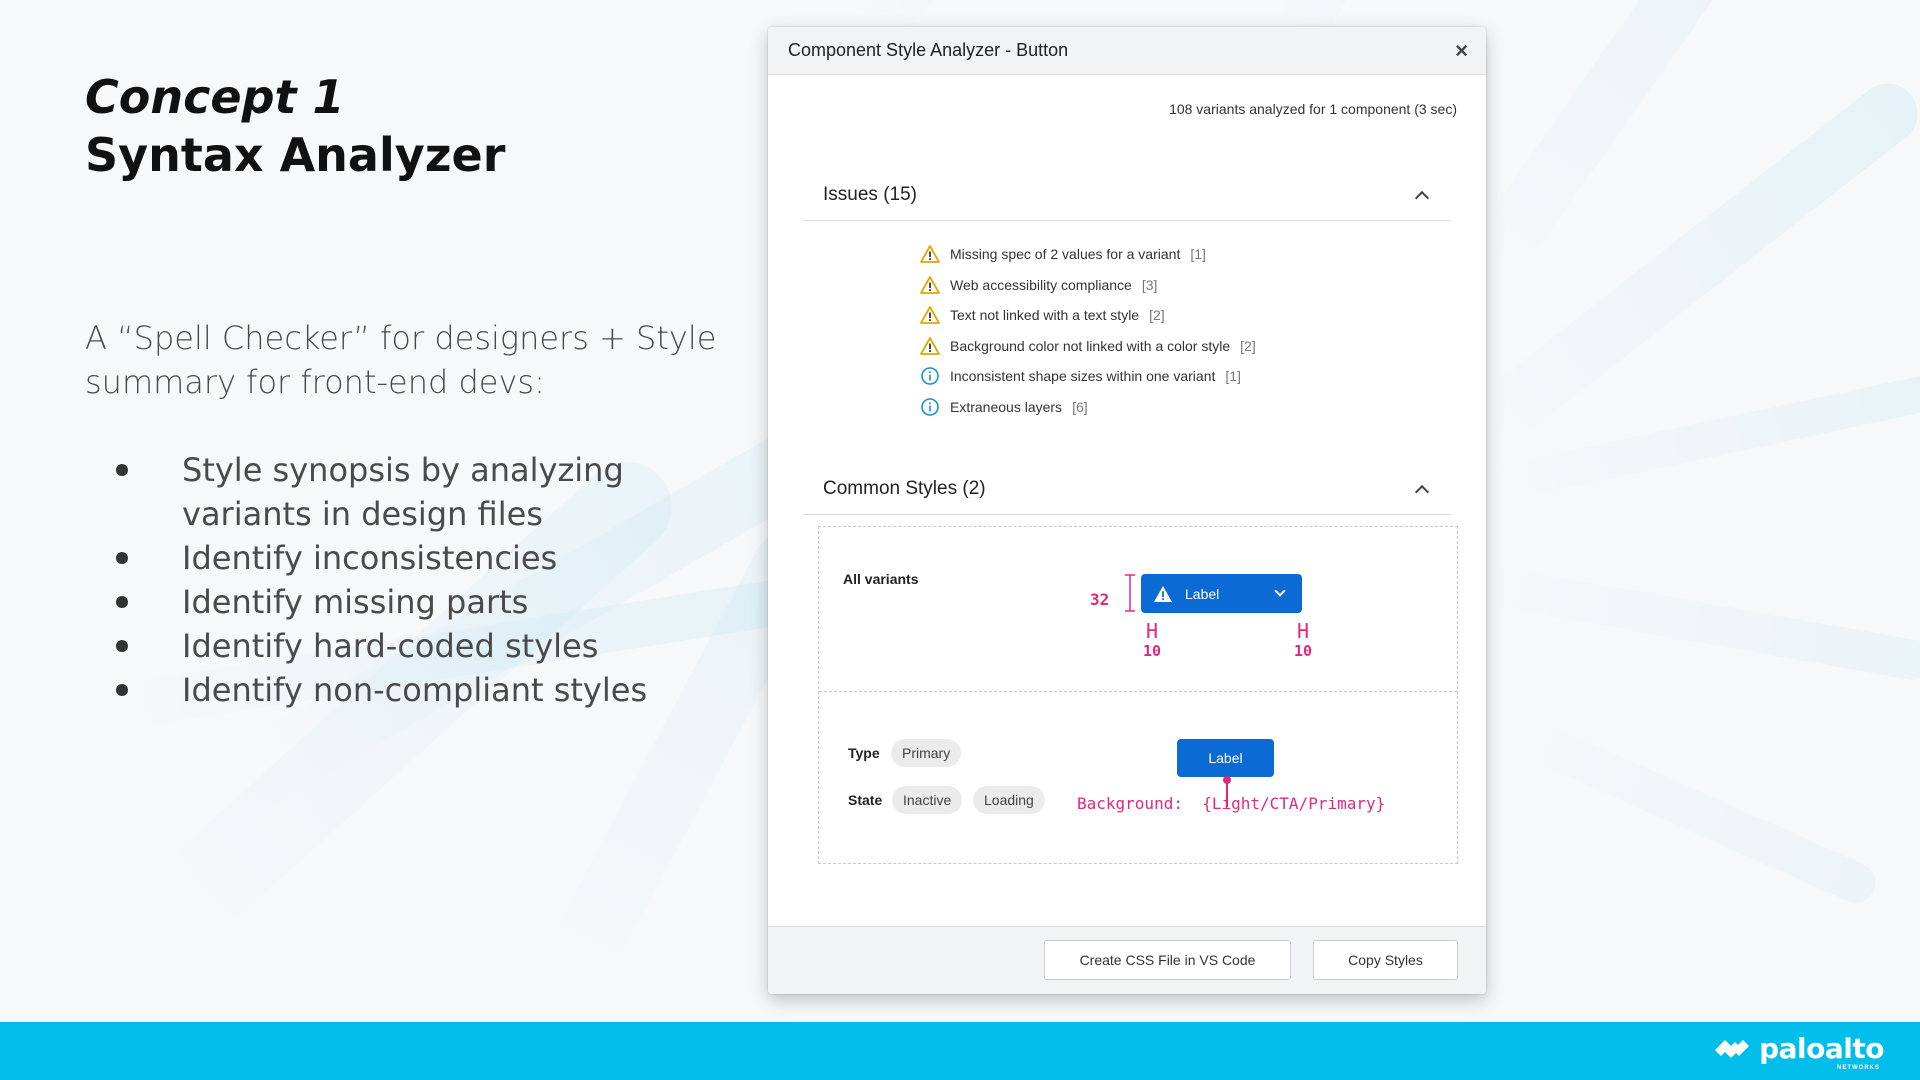 This screenshot has width=1920, height=1080. I want to click on issue-item: Web accessibility compliance [3], so click(1088, 285).